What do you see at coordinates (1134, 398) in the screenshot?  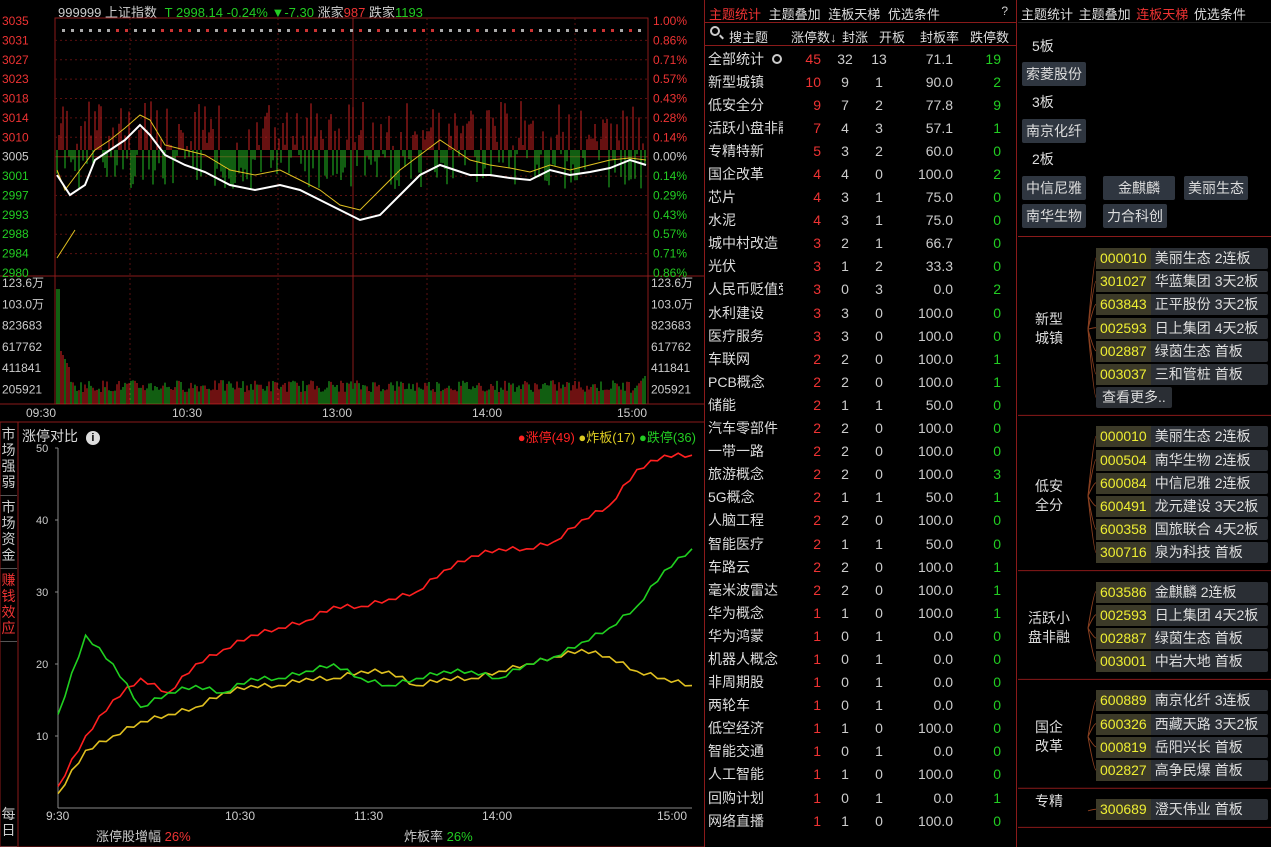 I see `view-more-button: 查看更多..` at bounding box center [1134, 398].